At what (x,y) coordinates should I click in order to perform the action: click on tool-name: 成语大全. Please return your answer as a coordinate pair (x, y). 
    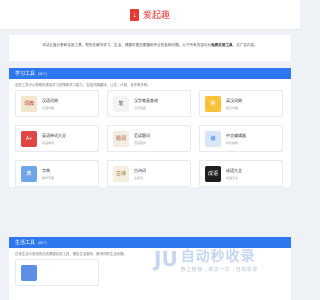
    Looking at the image, I should click on (234, 170).